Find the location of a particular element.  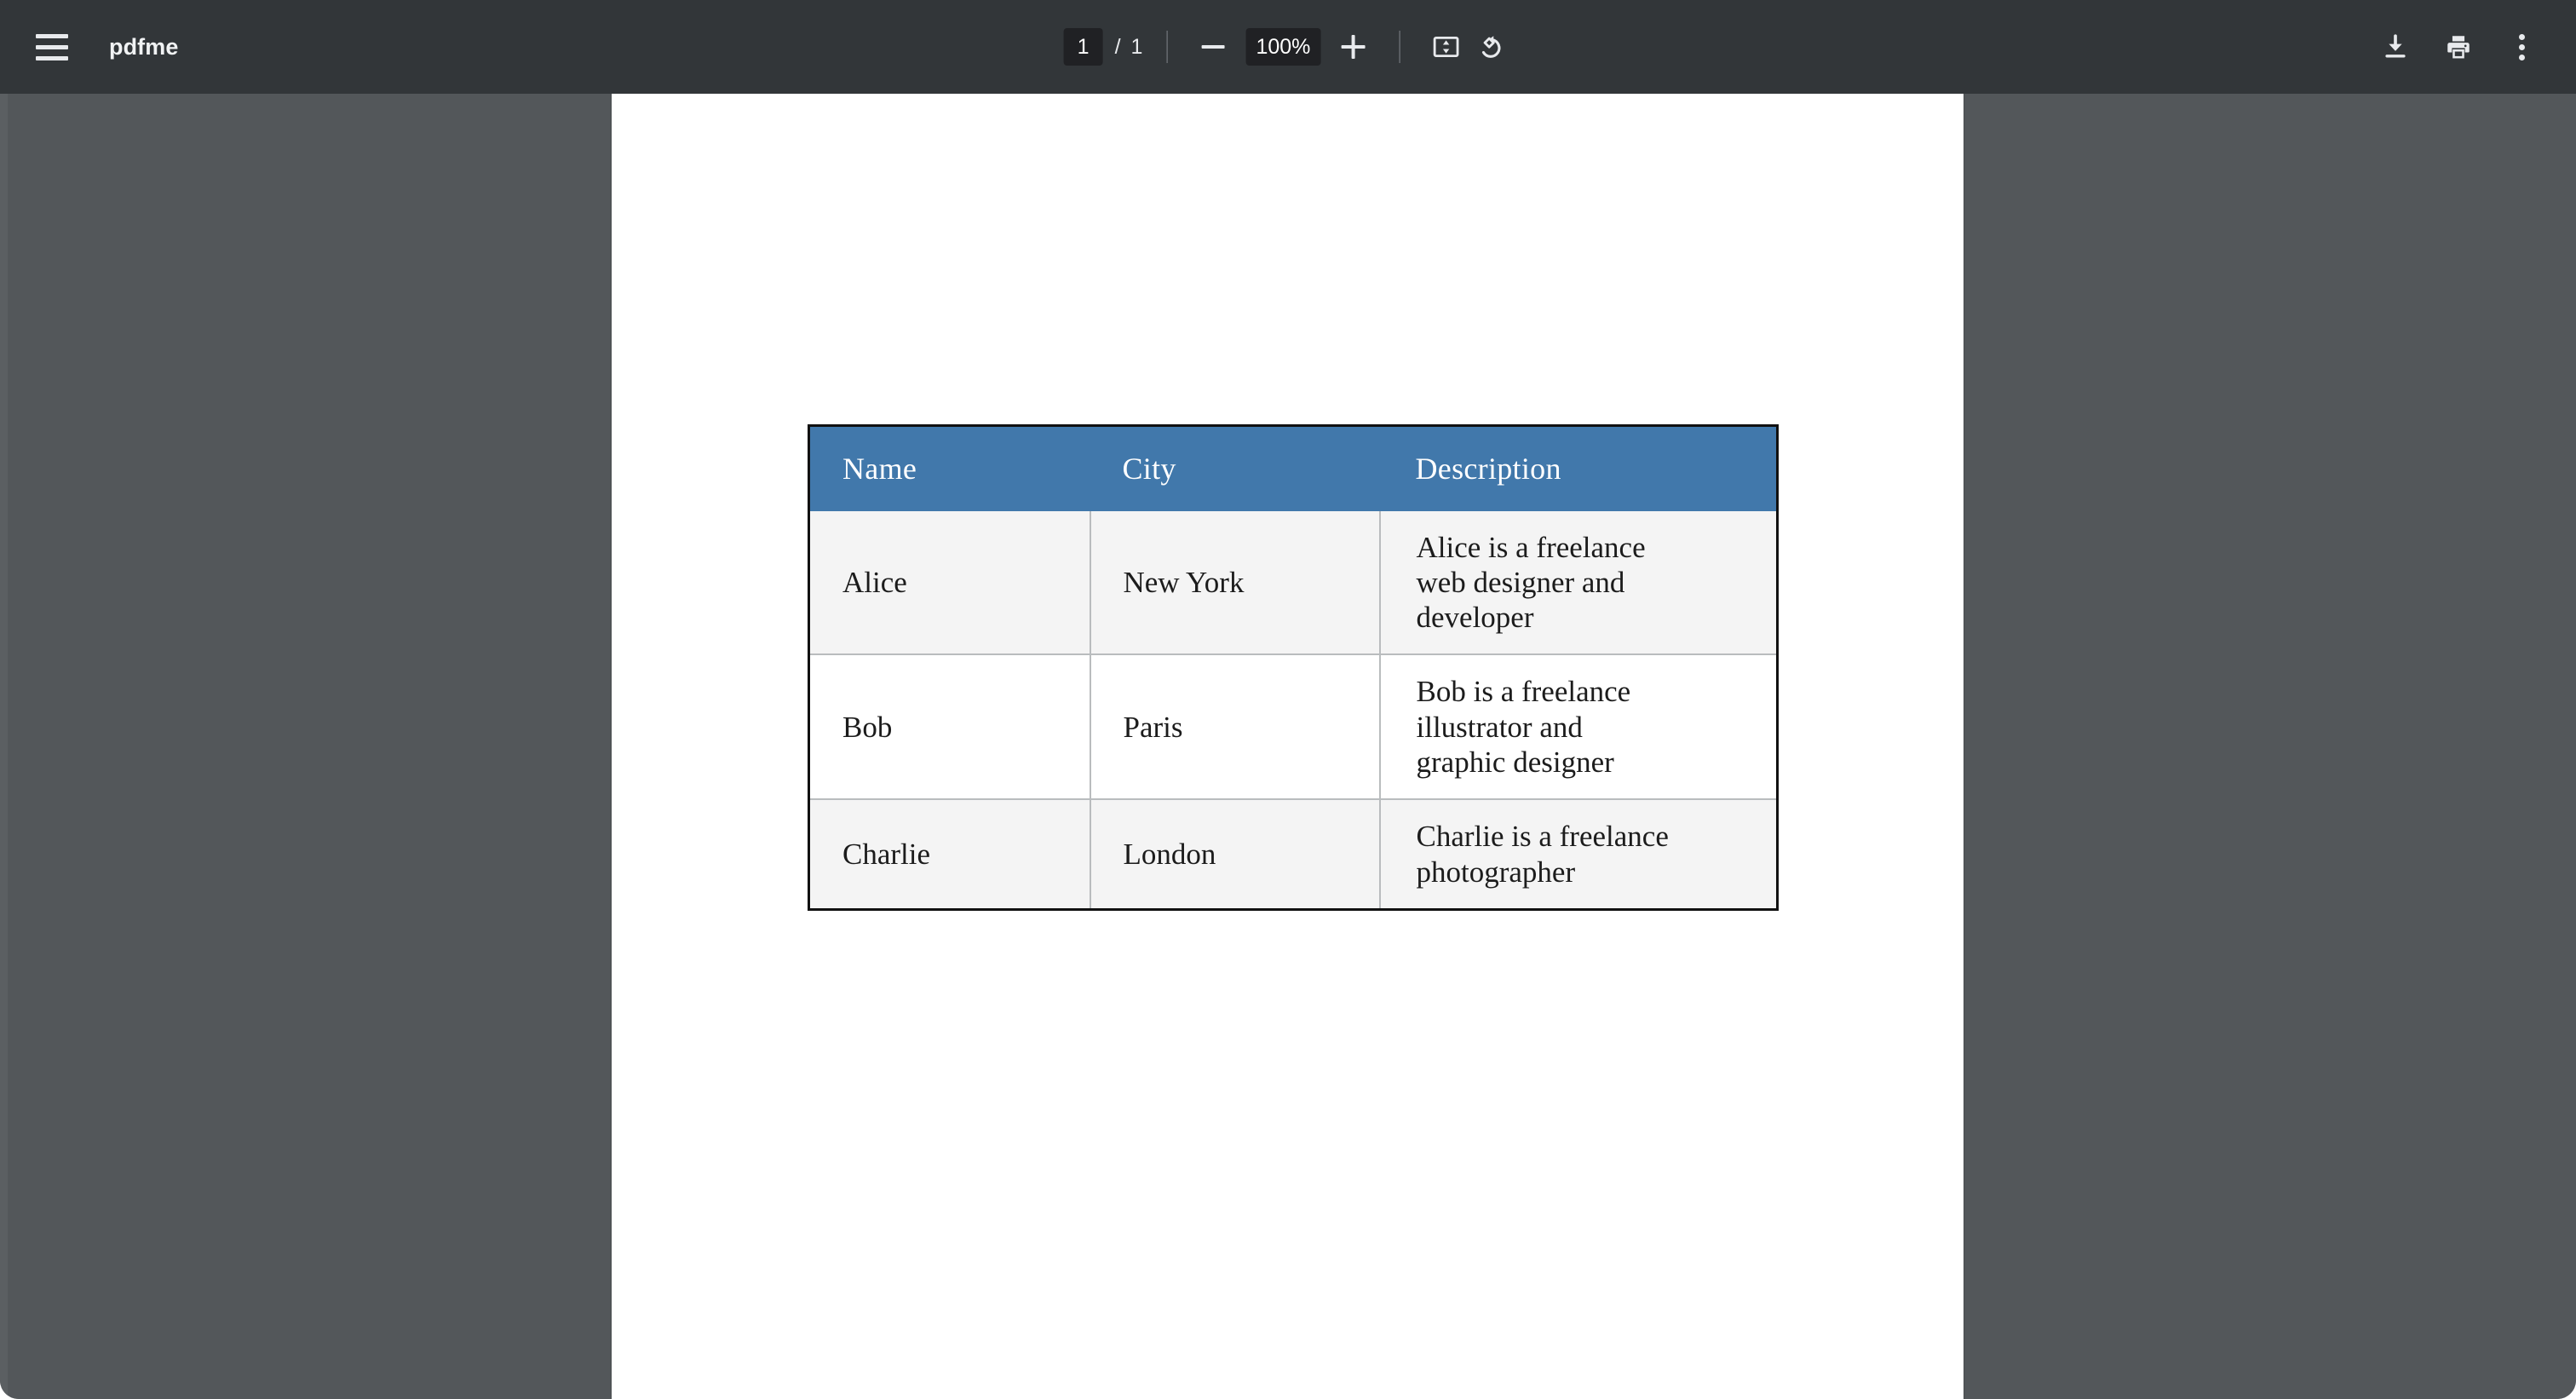

zoom-in-button is located at coordinates (1353, 47).